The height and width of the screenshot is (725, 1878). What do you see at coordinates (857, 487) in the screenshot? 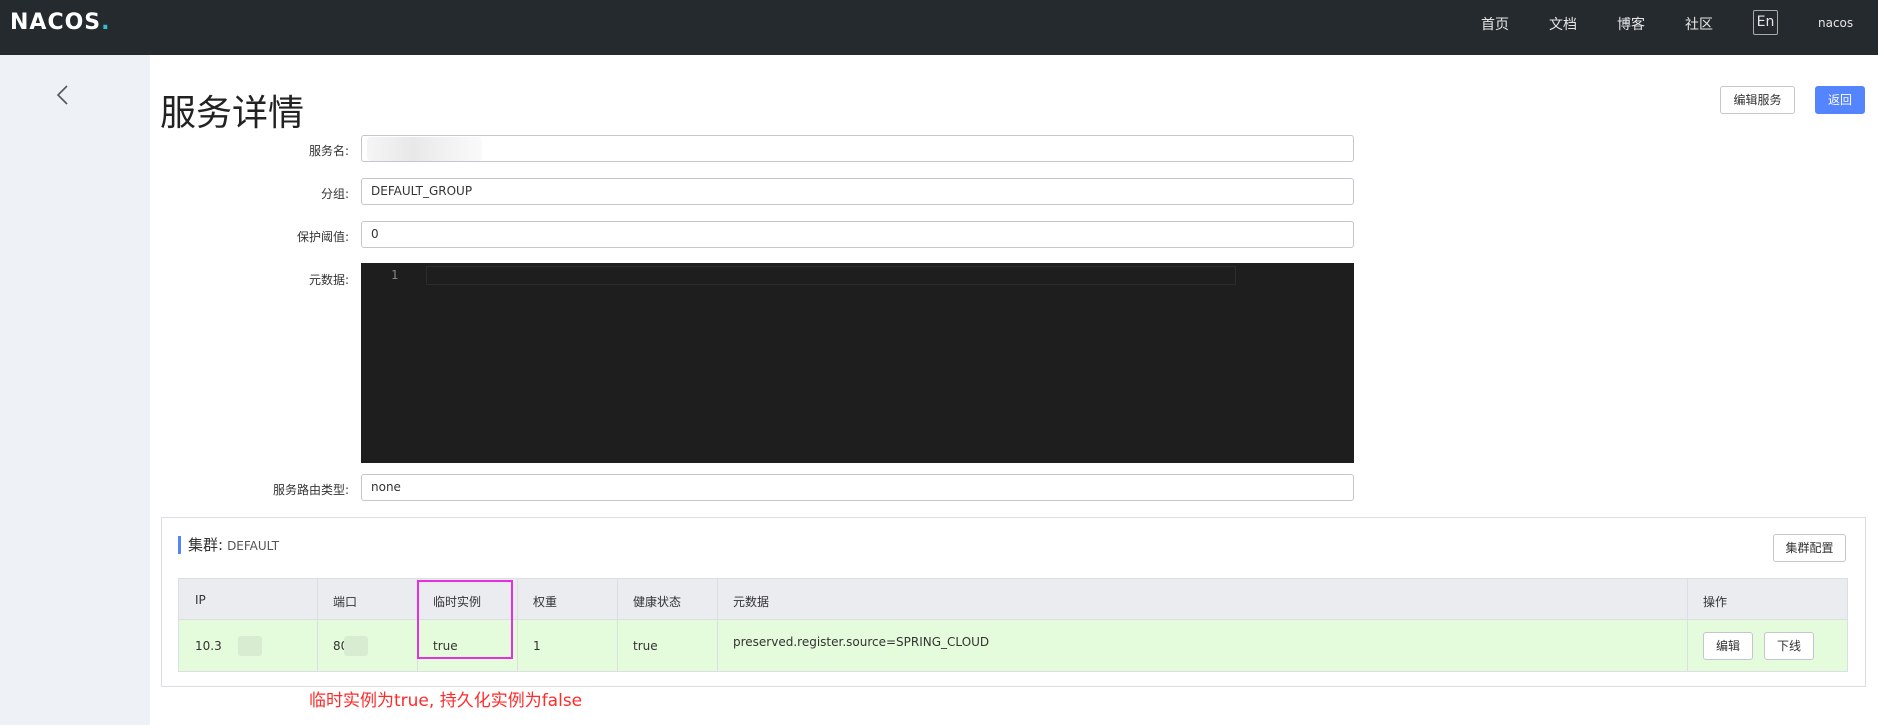
I see `selector-type-field: none` at bounding box center [857, 487].